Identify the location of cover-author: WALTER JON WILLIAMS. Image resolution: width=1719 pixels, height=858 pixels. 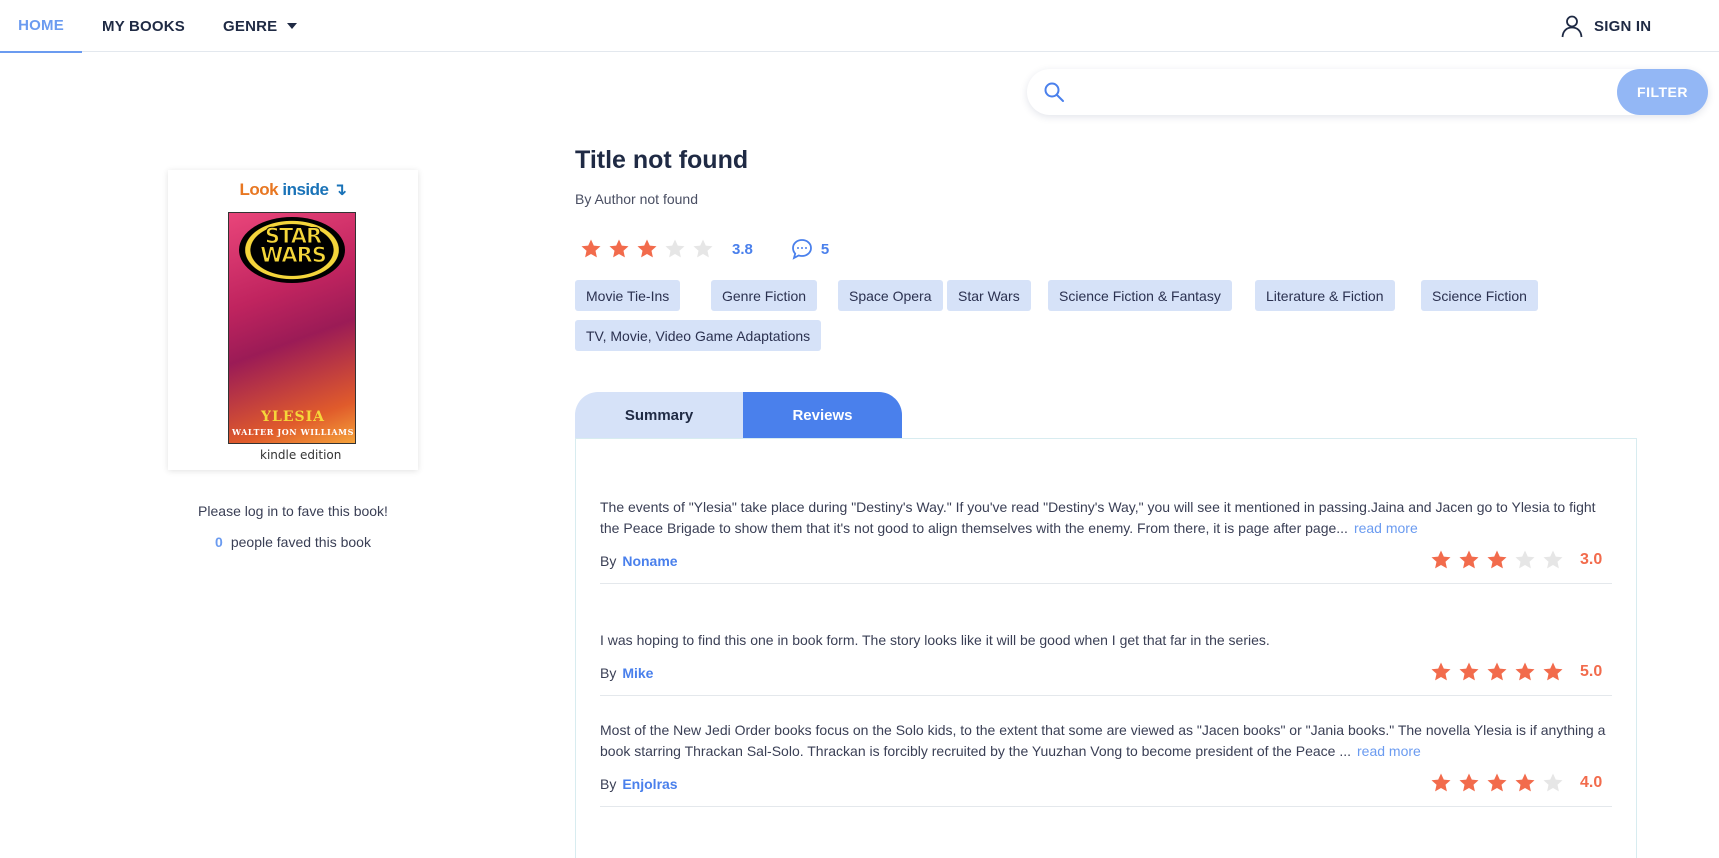
(293, 432).